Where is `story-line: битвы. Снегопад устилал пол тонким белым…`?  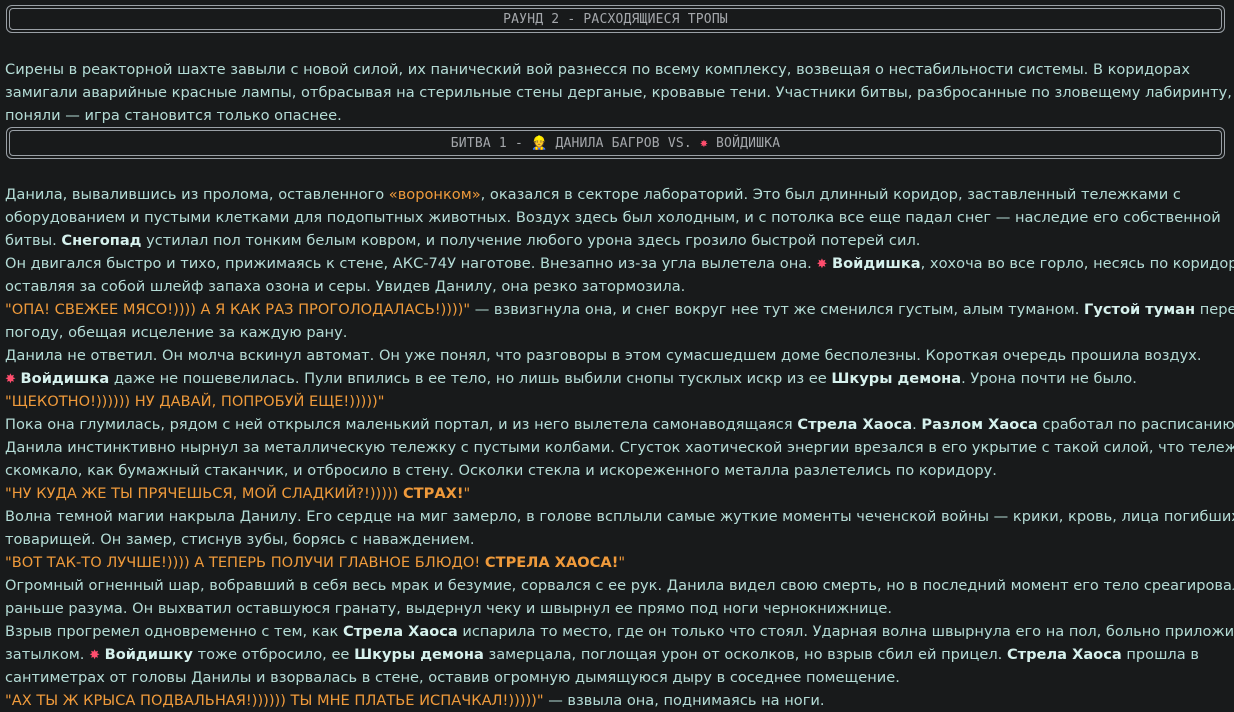
story-line: битвы. Снегопад устилал пол тонким белым… is located at coordinates (463, 240).